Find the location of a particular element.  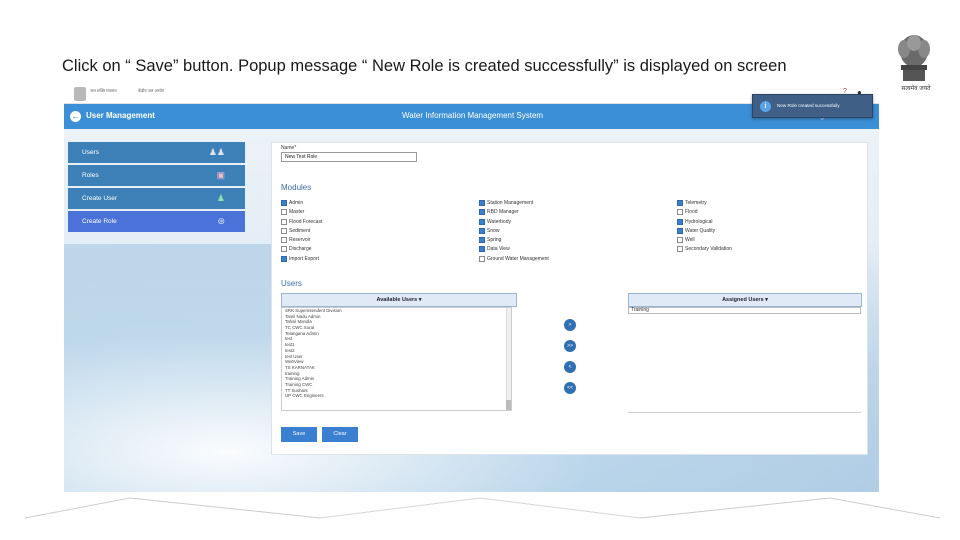

gov-header-right: केंद्रीय जल आयोग is located at coordinates (151, 90).